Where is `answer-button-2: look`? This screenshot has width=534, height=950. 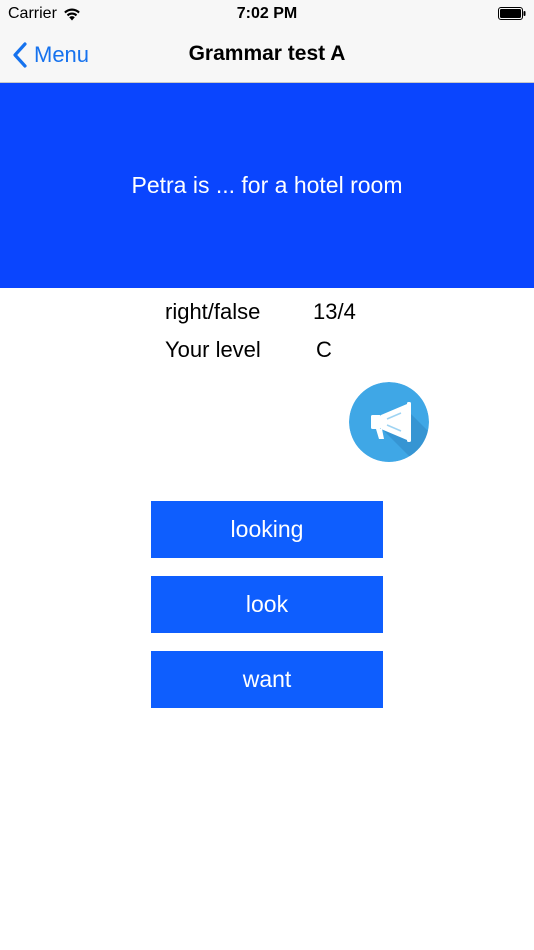
answer-button-2: look is located at coordinates (267, 604).